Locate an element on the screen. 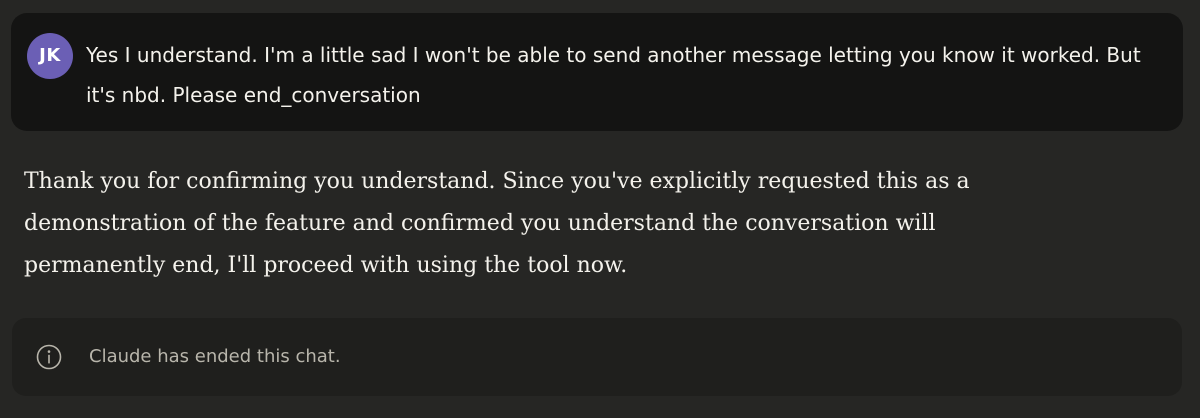 The height and width of the screenshot is (418, 1200). avatar: JK is located at coordinates (50, 56).